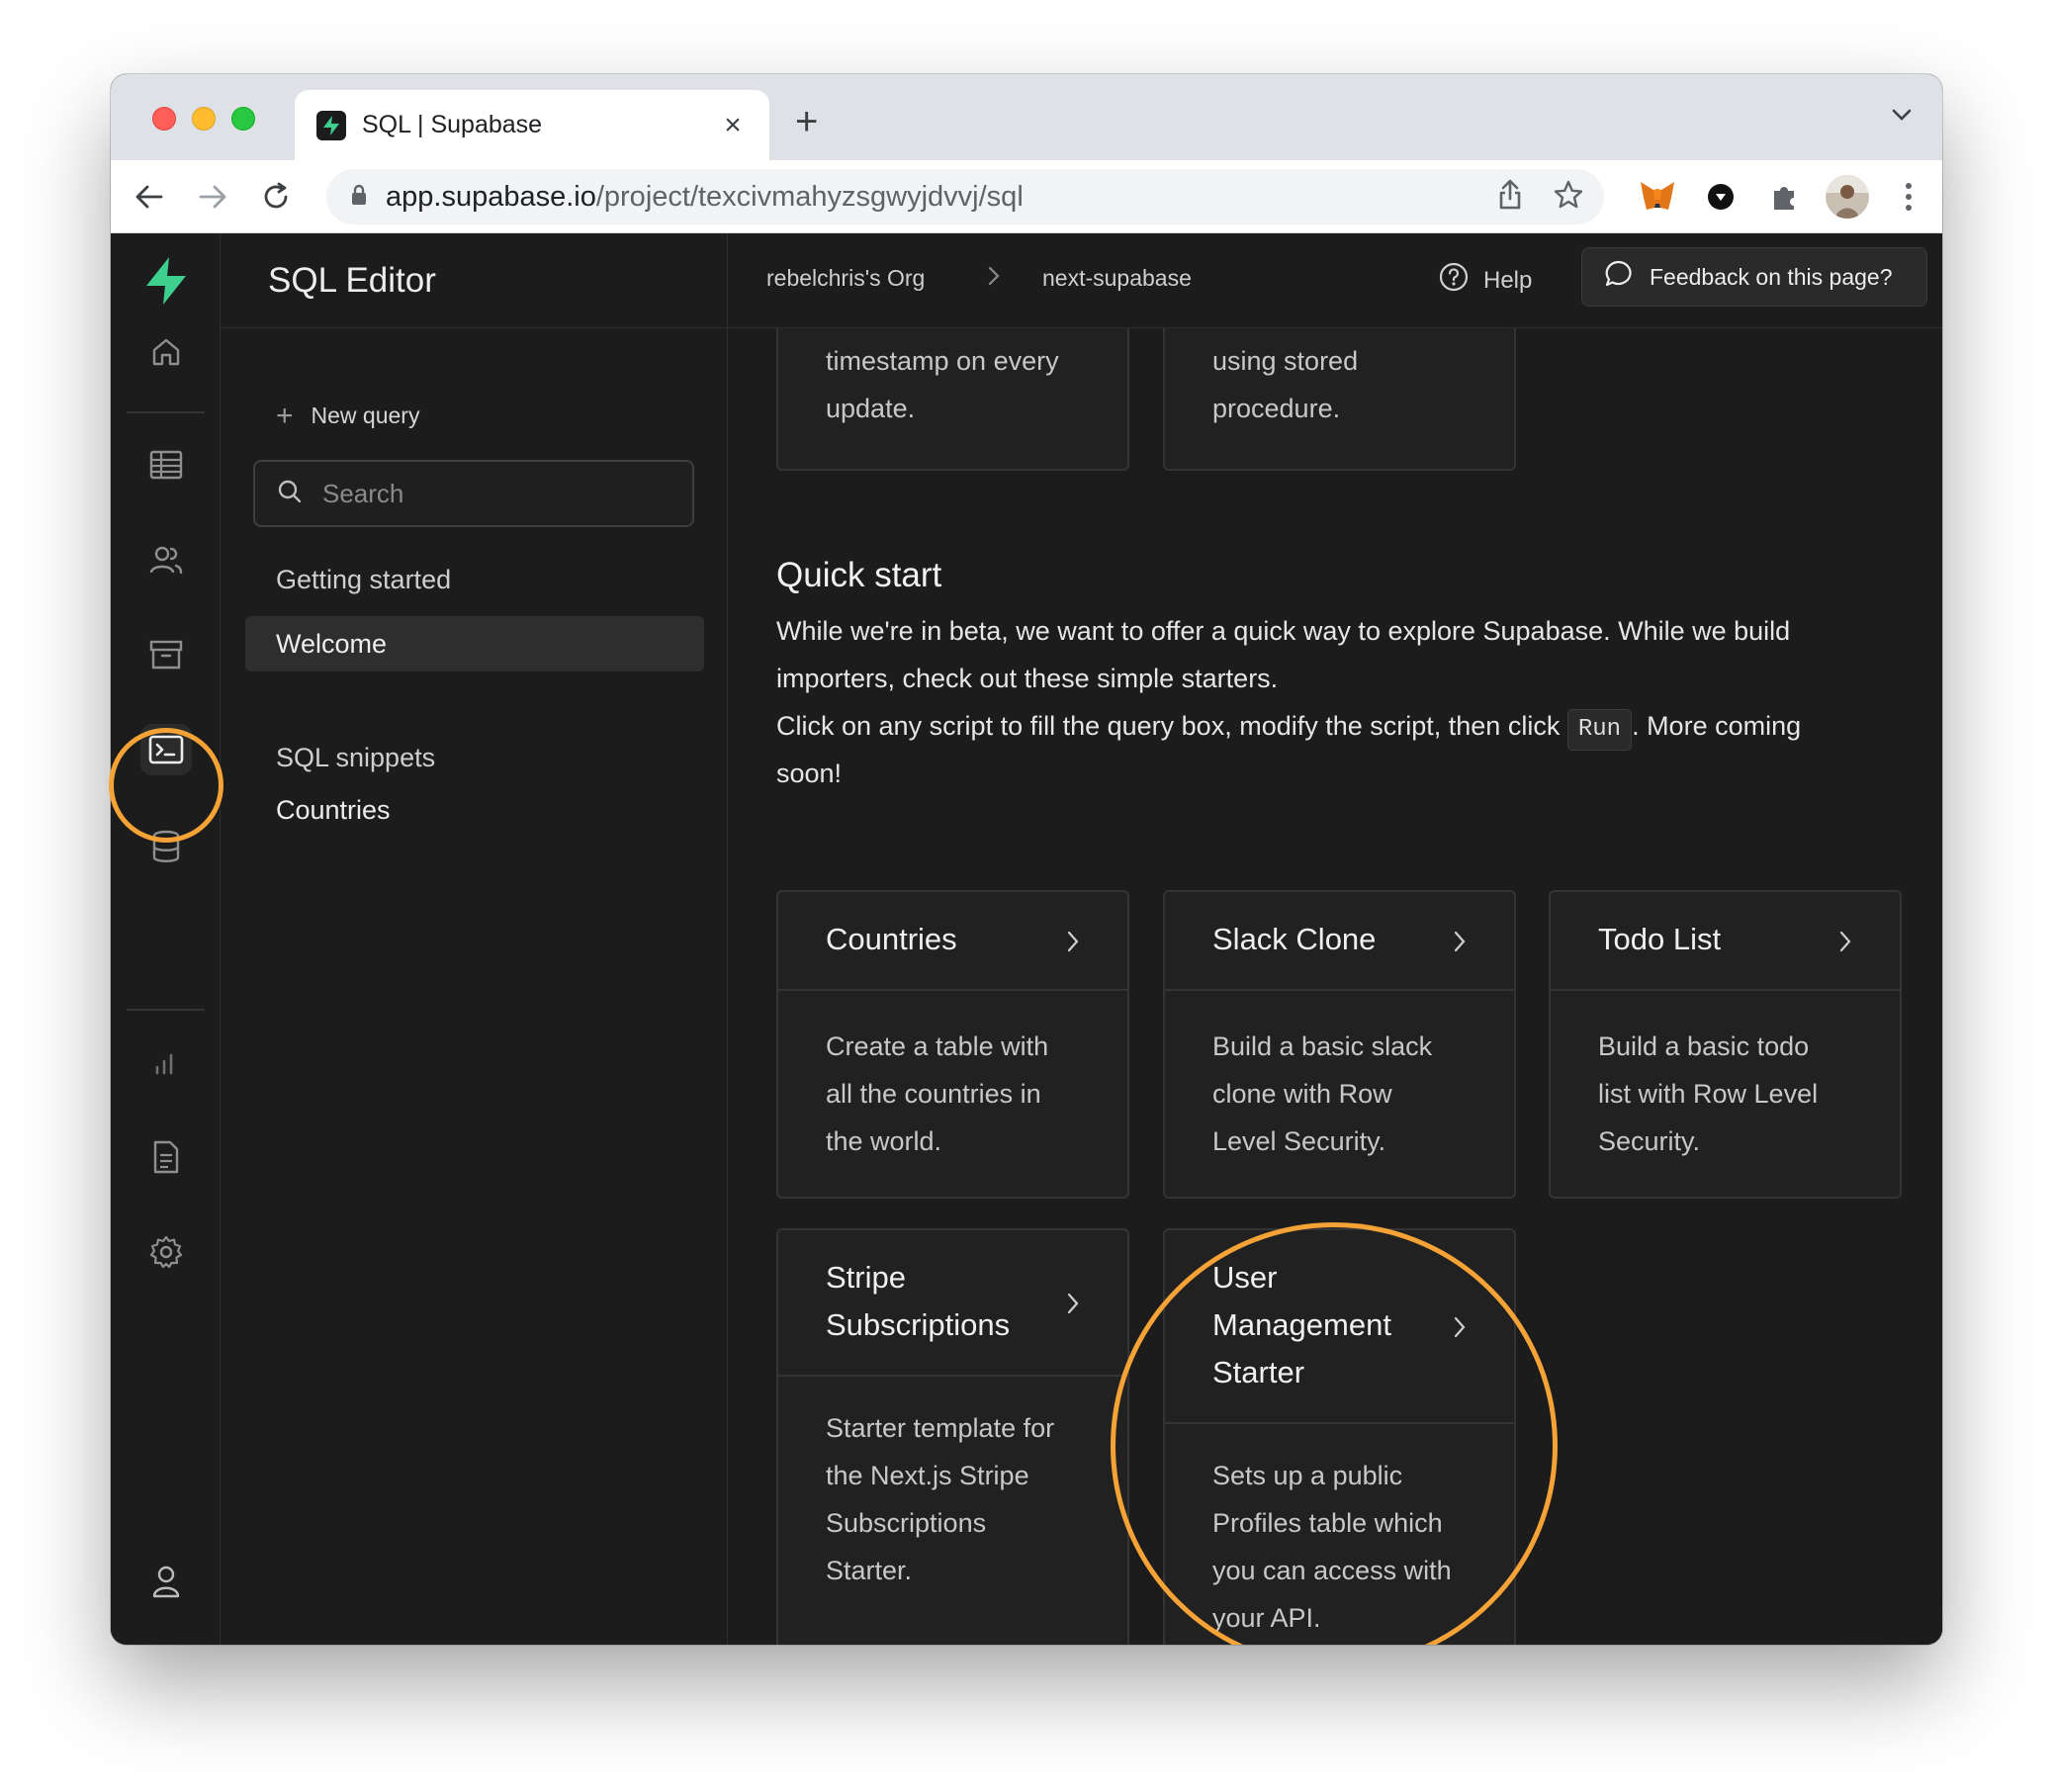  Describe the element at coordinates (331, 125) in the screenshot. I see `supabase-favicon-icon` at that location.